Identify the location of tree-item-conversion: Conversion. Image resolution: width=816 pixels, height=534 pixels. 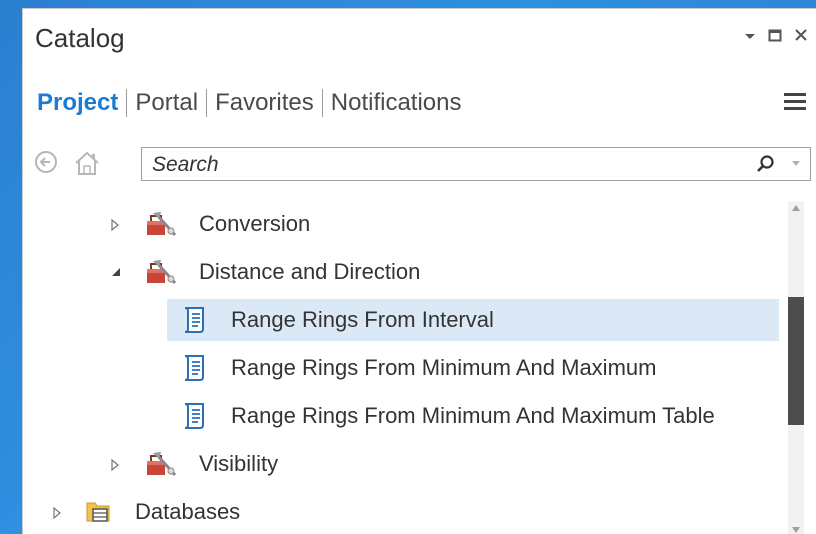
(406, 224).